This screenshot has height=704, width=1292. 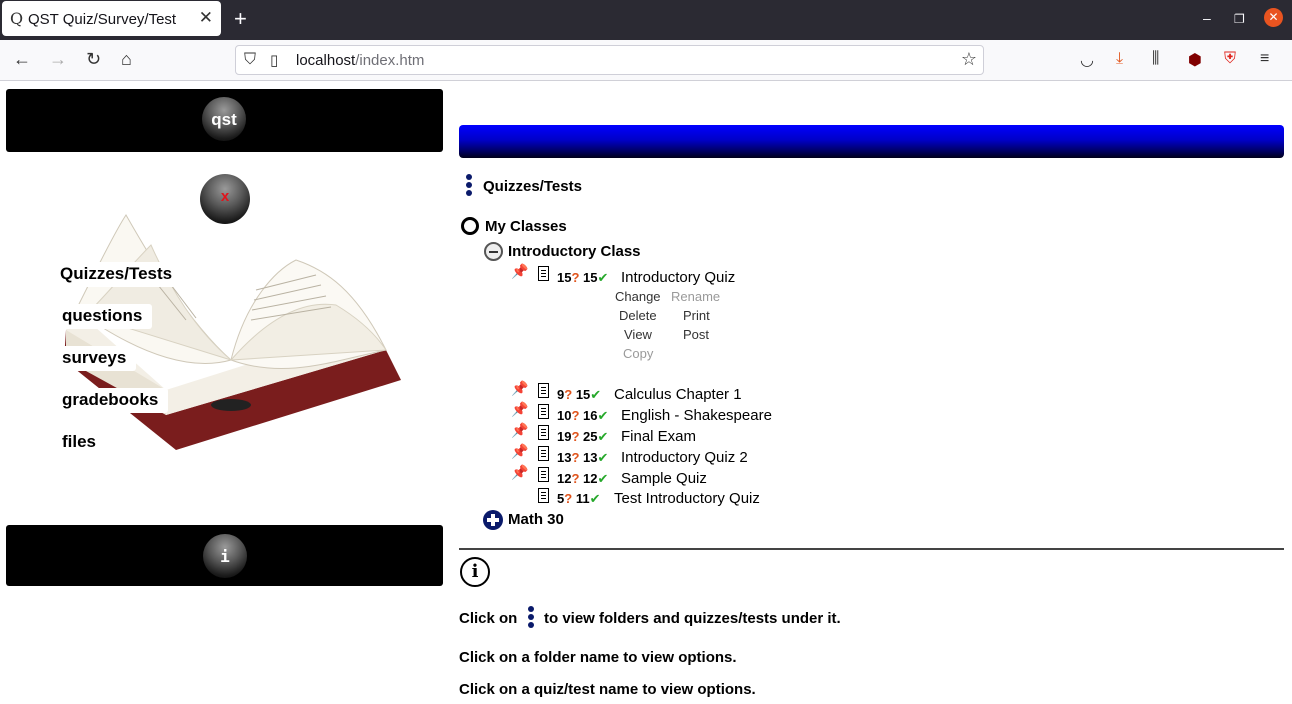 What do you see at coordinates (590, 478) in the screenshot?
I see `complete-count: 12` at bounding box center [590, 478].